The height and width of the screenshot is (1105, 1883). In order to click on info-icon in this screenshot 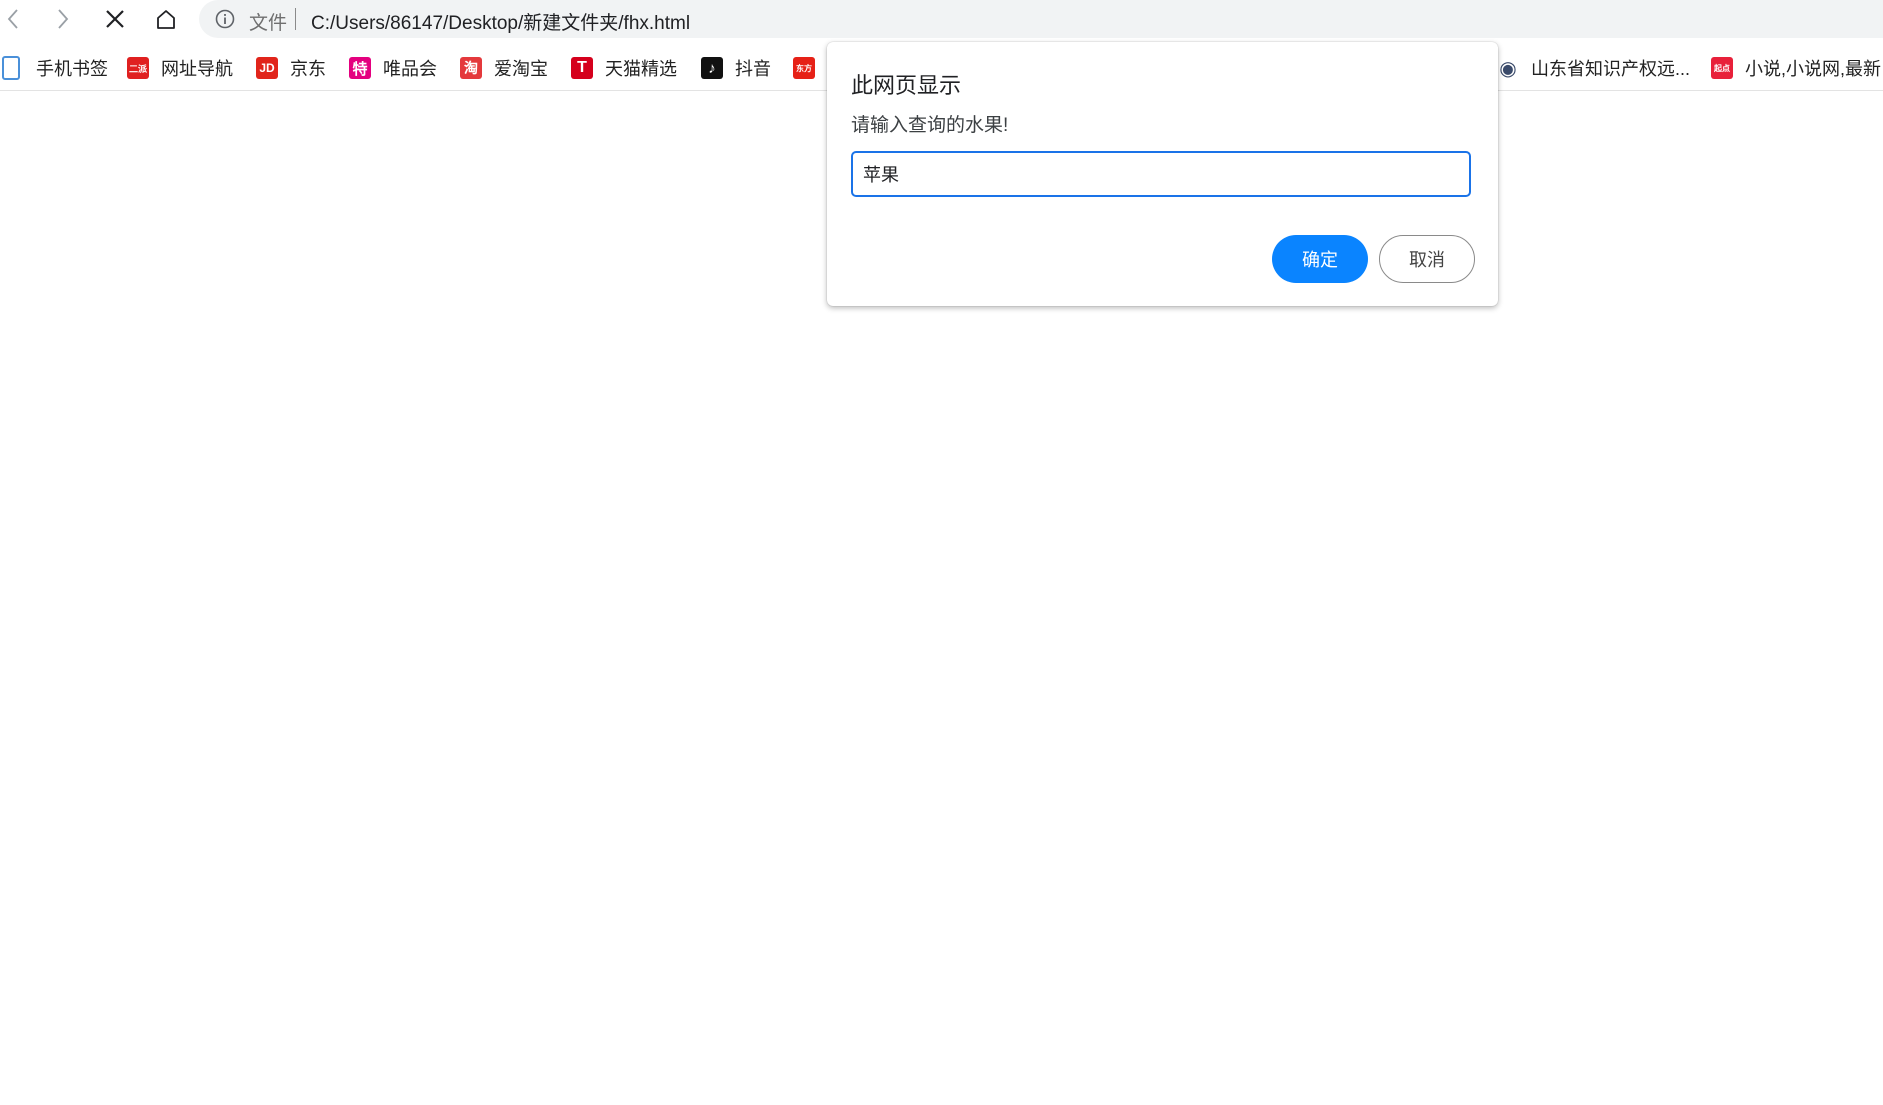, I will do `click(225, 19)`.